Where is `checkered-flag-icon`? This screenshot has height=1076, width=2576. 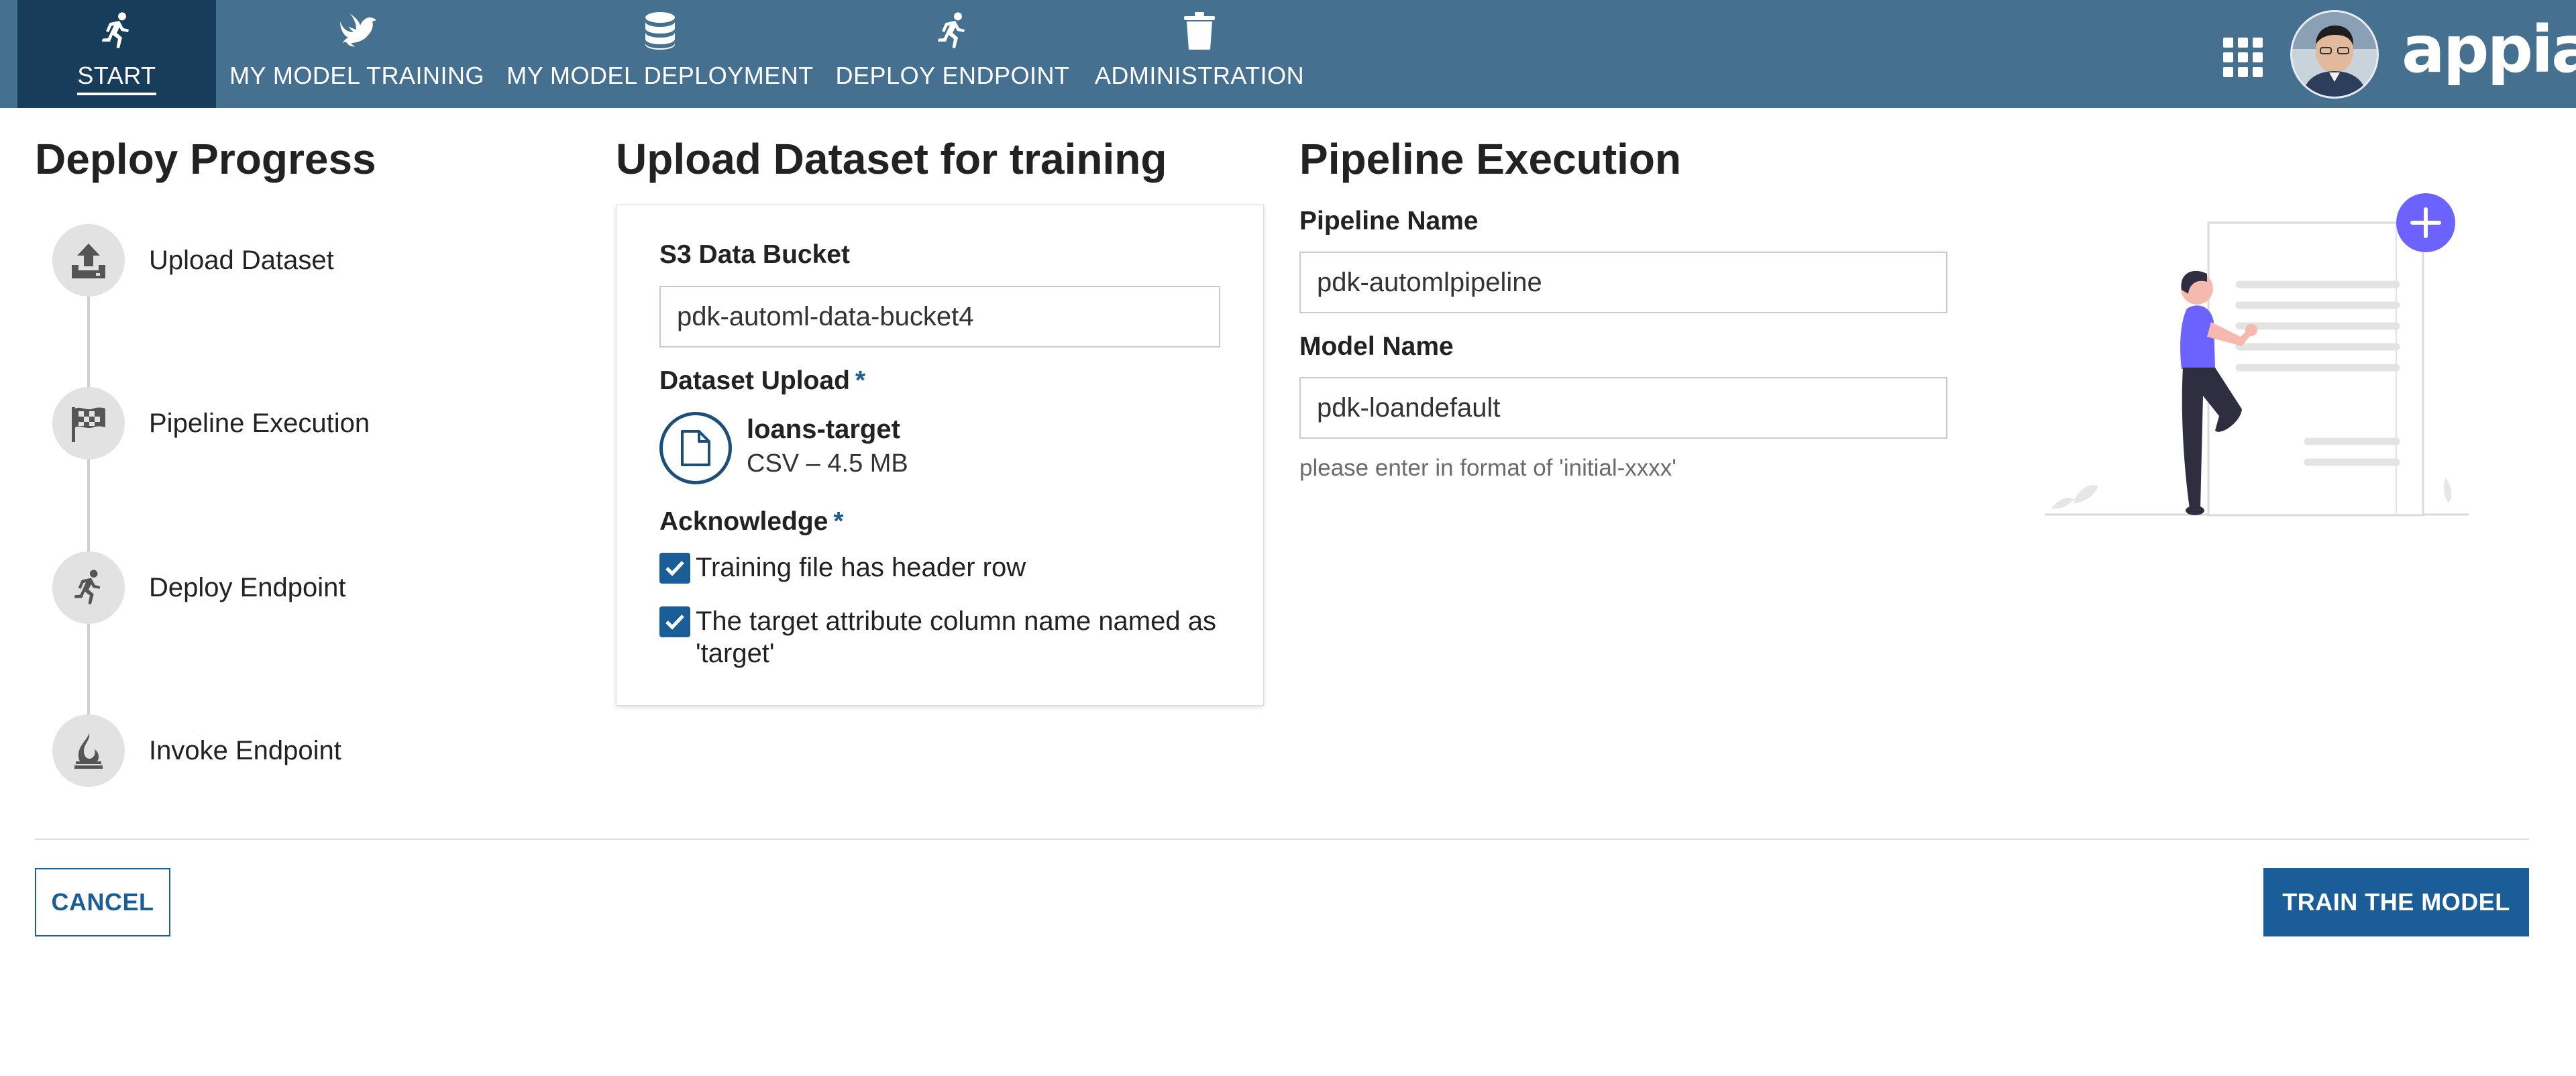
checkered-flag-icon is located at coordinates (88, 423).